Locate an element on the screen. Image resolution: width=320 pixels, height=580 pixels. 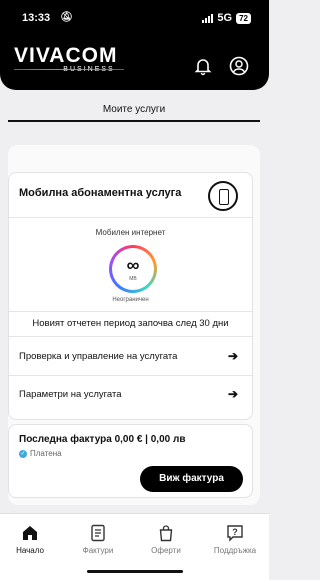
mute-icon: 🔕︎ is located at coordinates (66, 17).